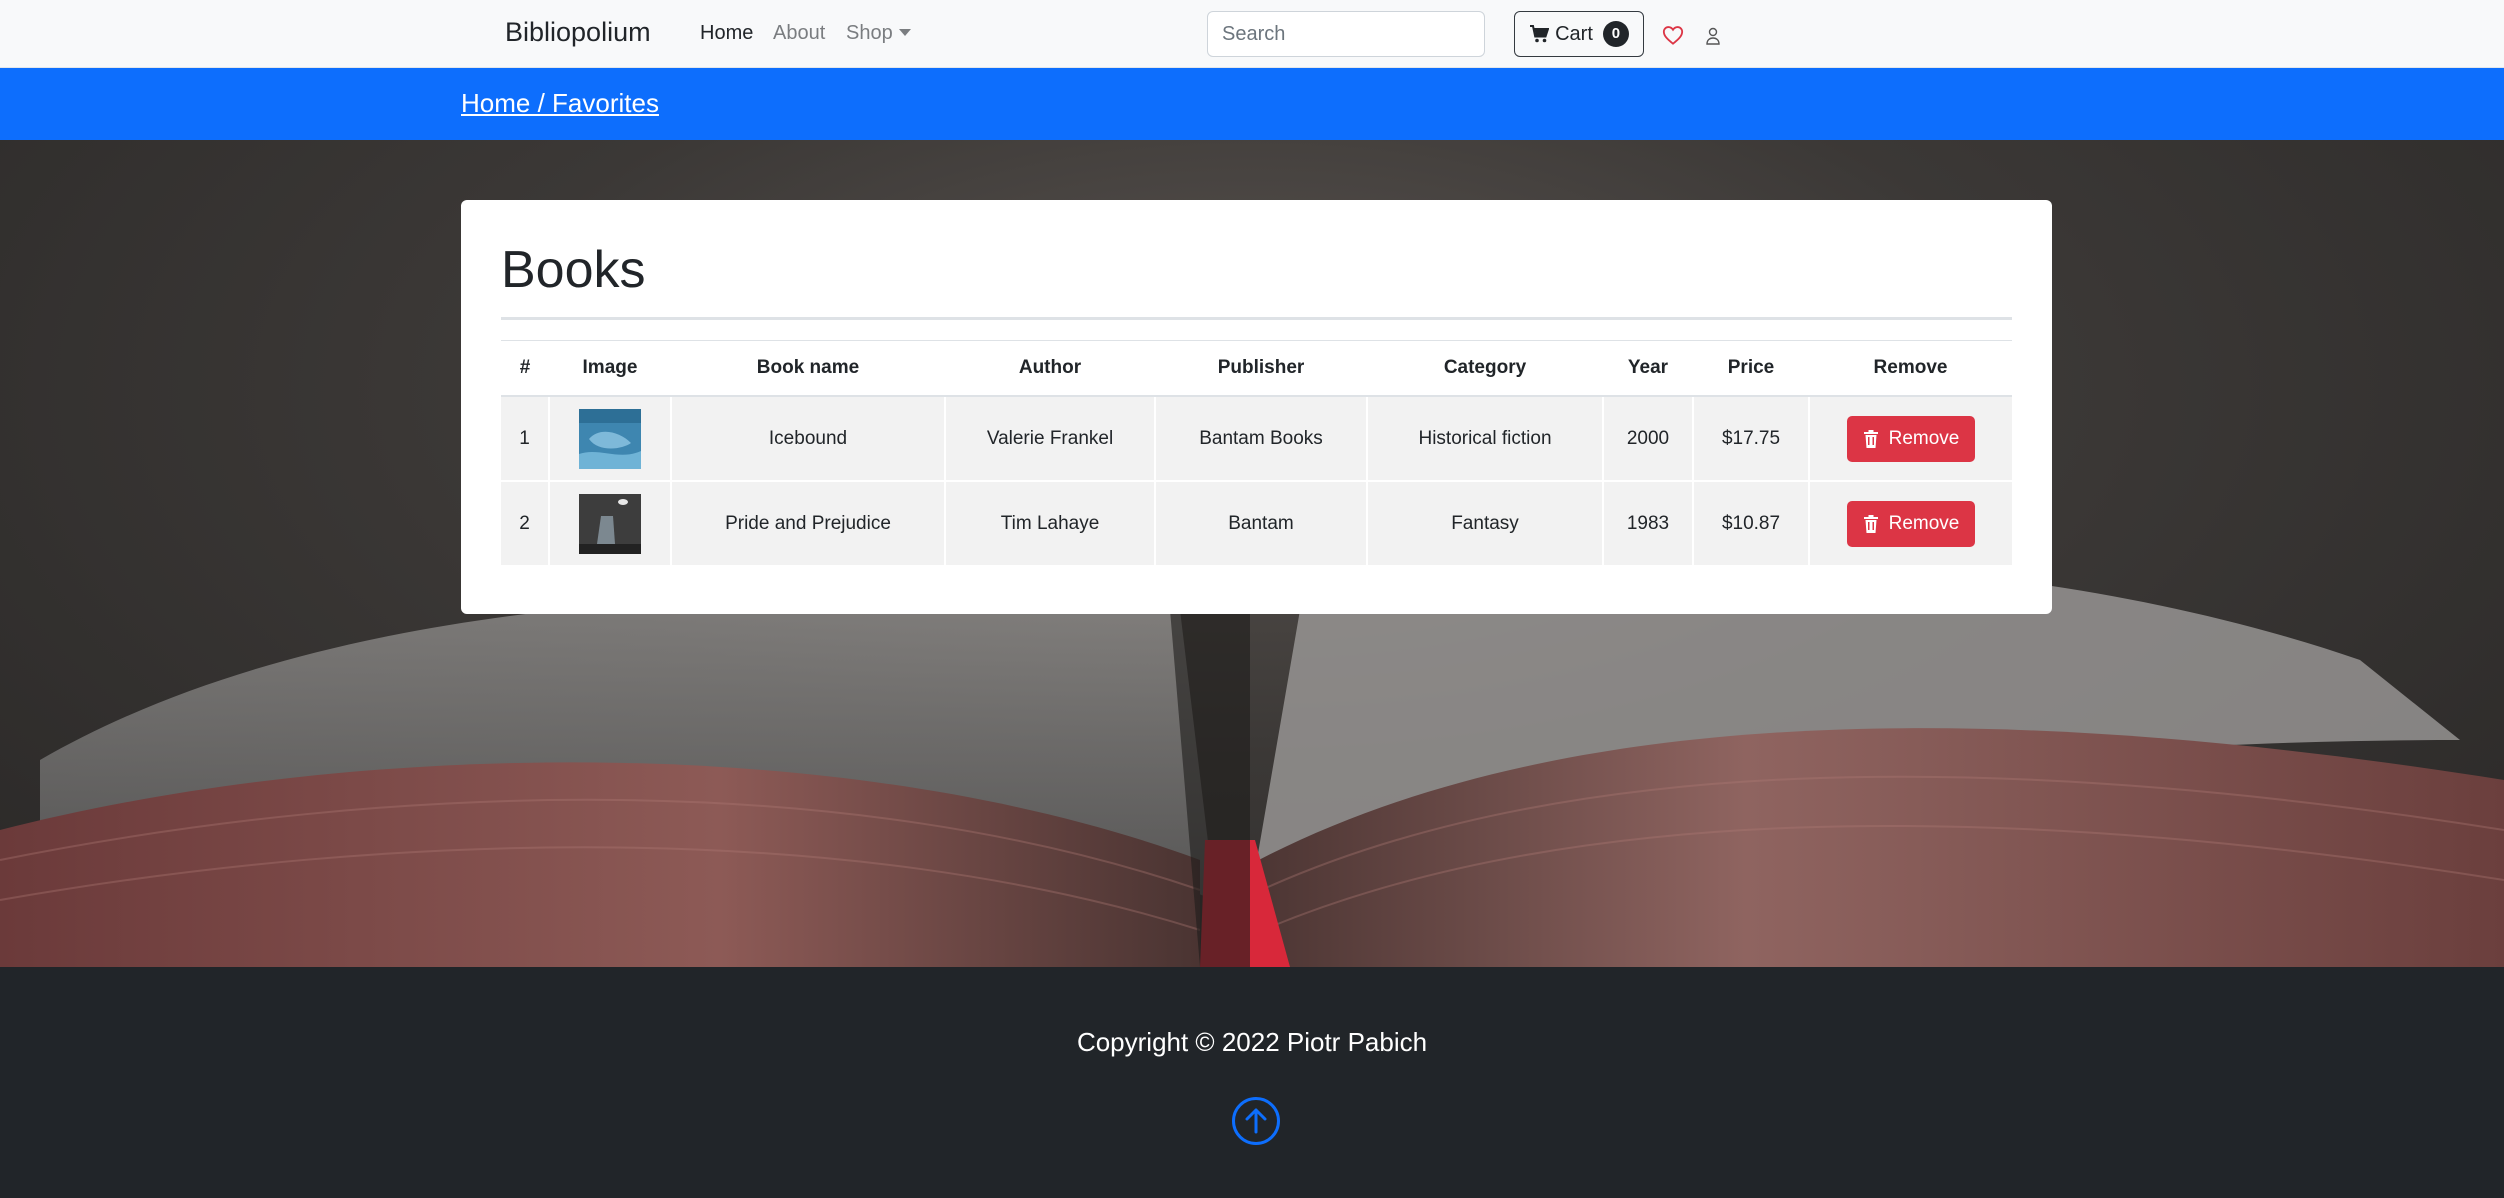  I want to click on row-number: 2, so click(525, 524).